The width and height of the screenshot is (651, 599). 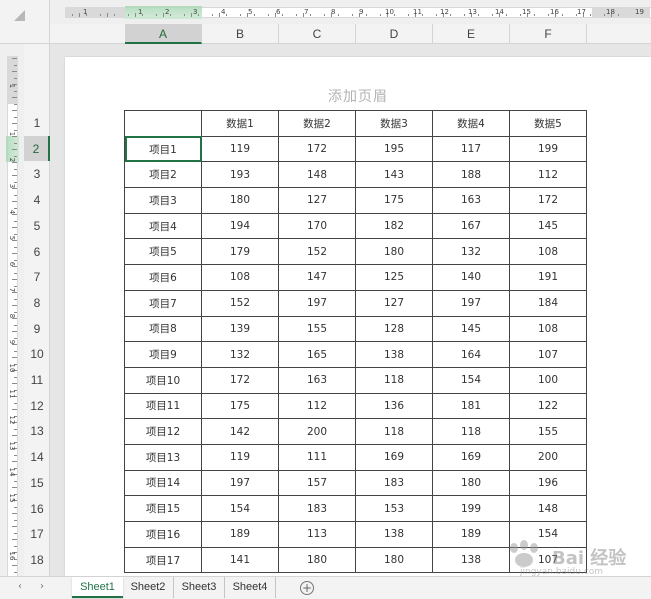 What do you see at coordinates (37, 457) in the screenshot?
I see `row-header-14: 14` at bounding box center [37, 457].